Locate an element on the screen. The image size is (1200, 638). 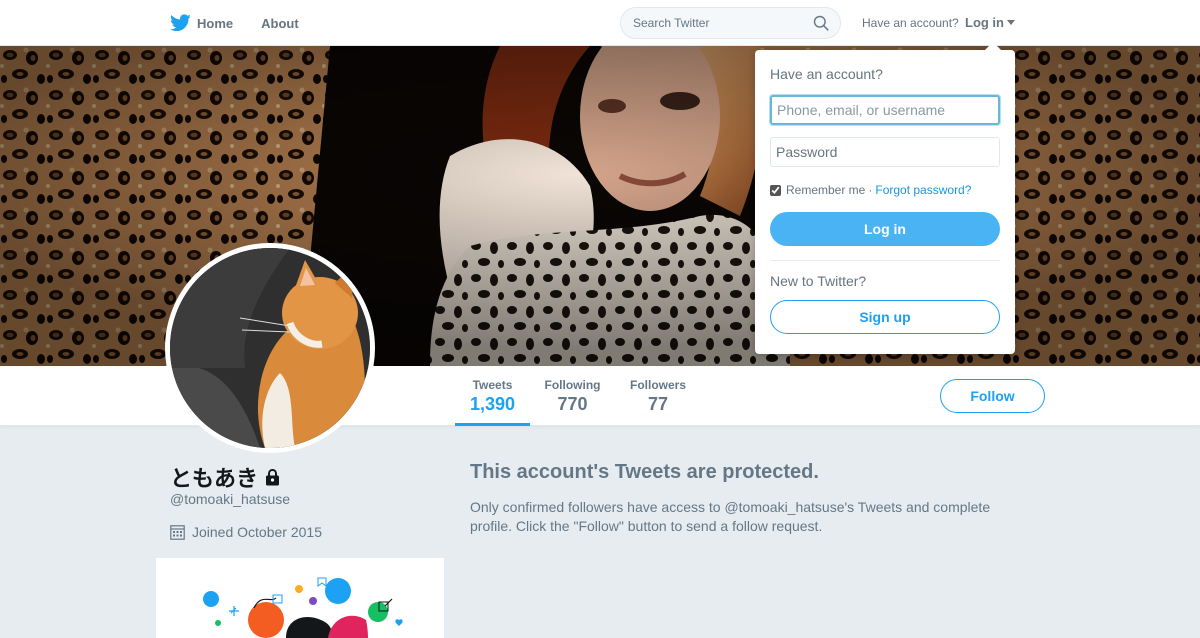
nav-left-group: Home About is located at coordinates (248, 23).